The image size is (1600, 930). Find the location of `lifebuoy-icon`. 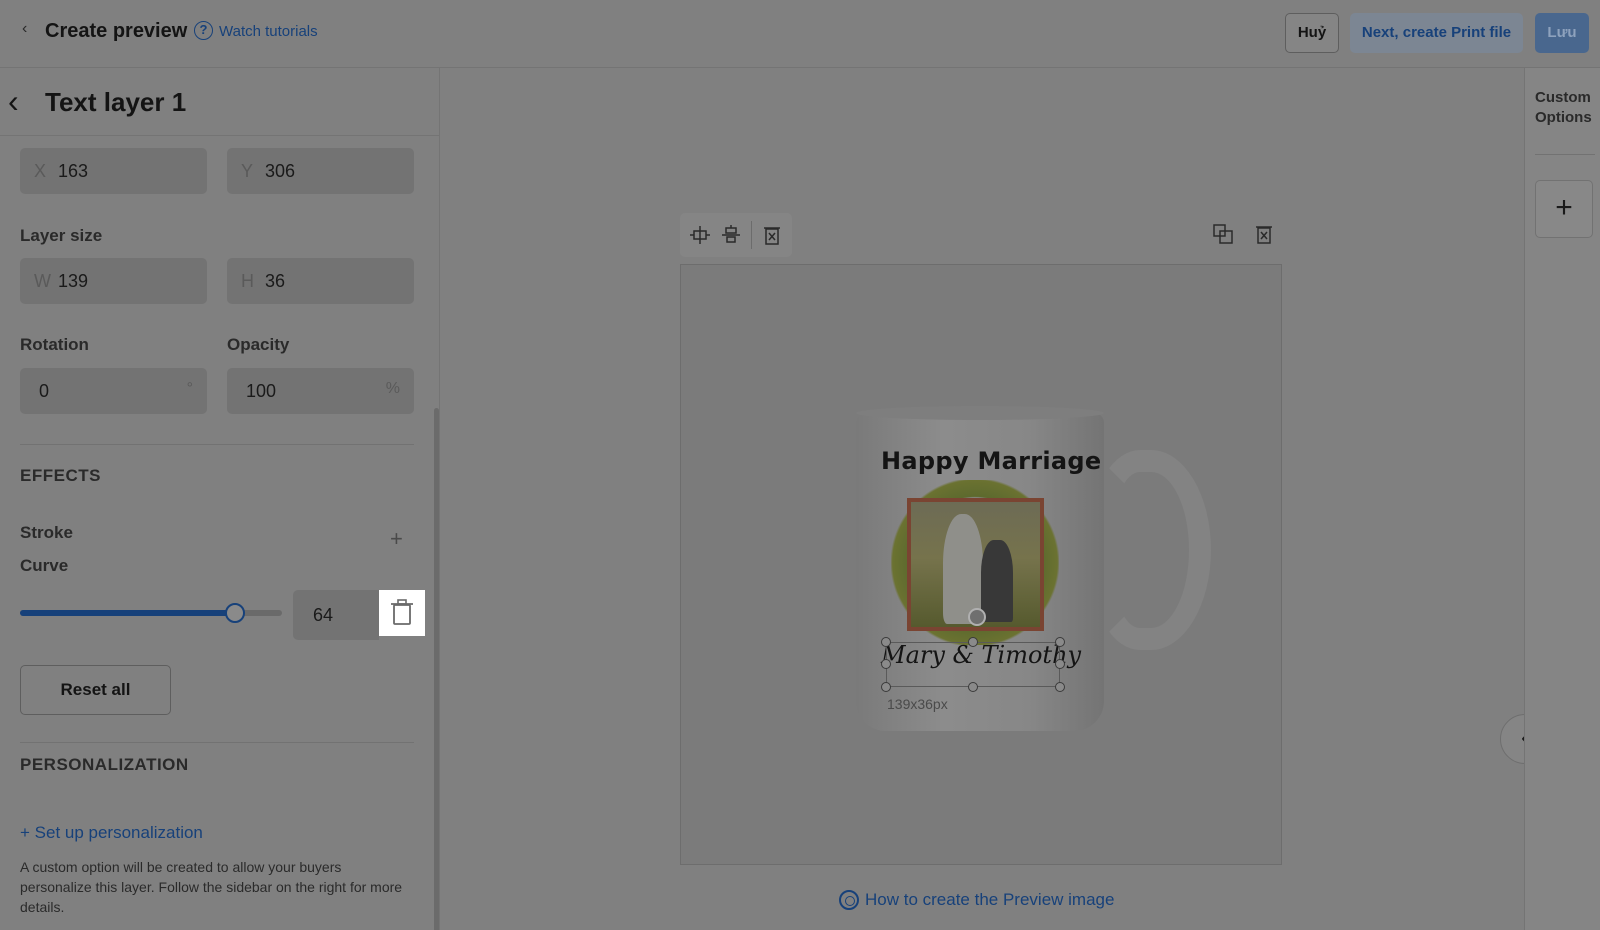

lifebuoy-icon is located at coordinates (849, 900).